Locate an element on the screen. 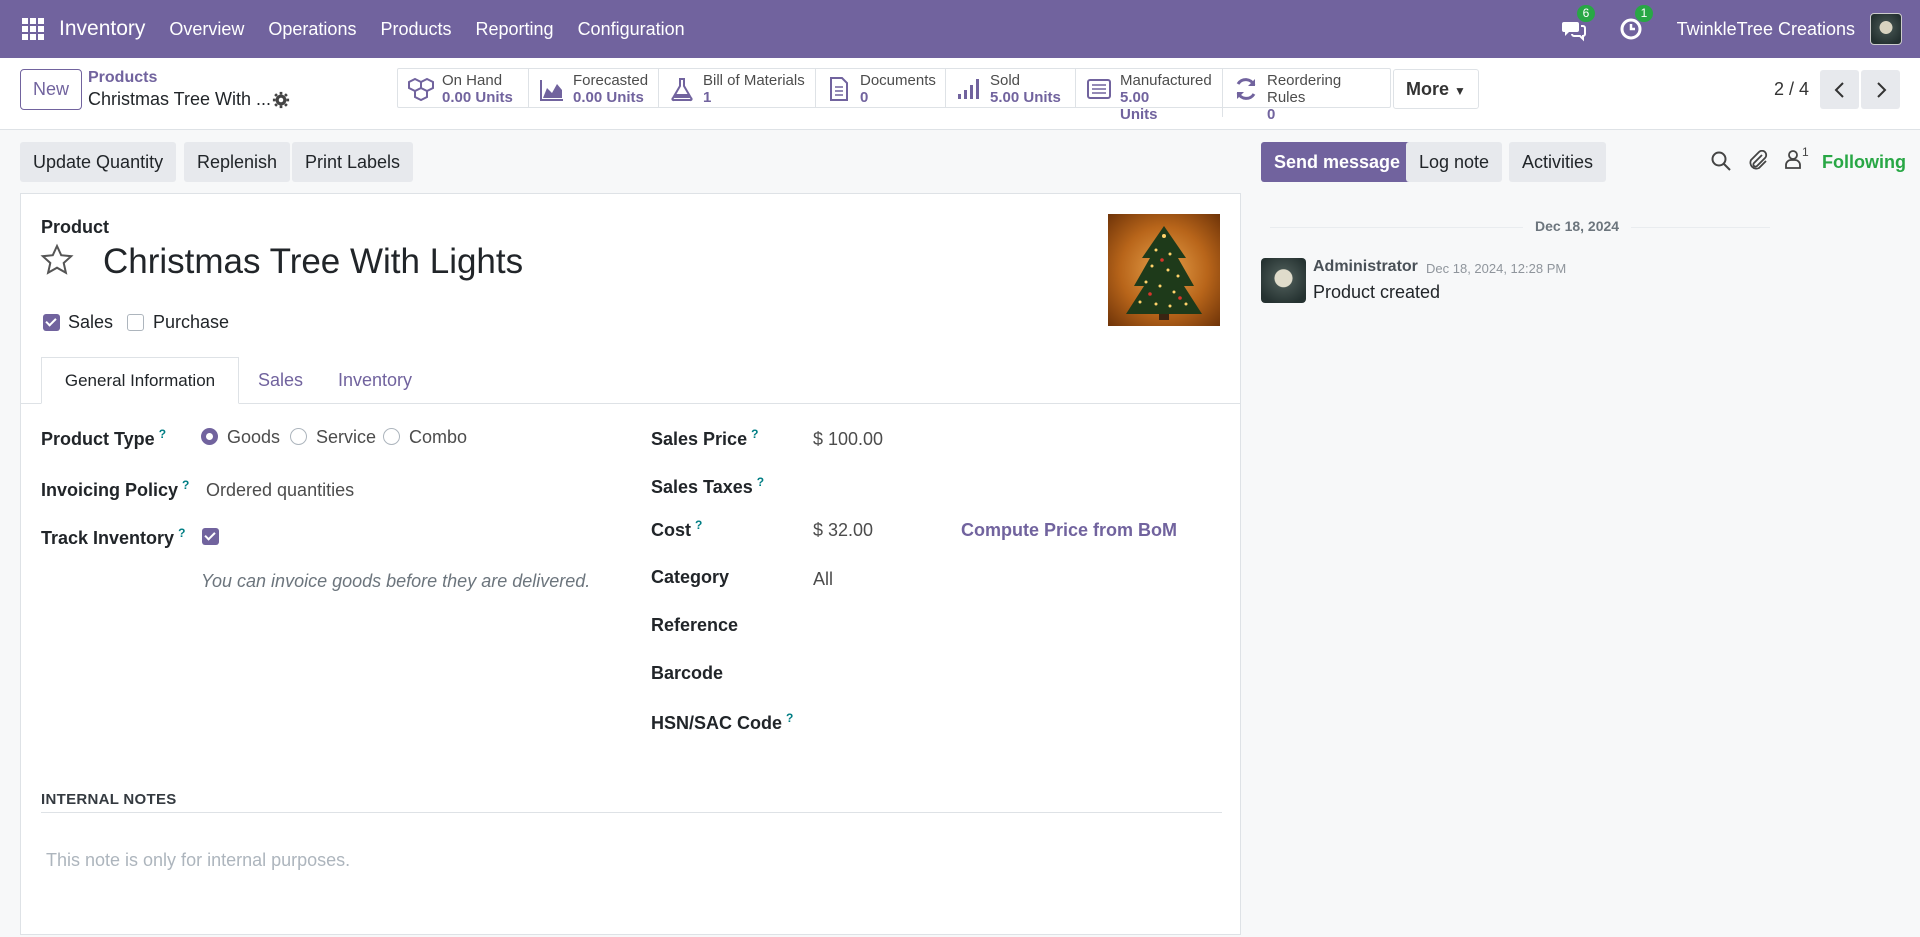 The width and height of the screenshot is (1920, 937). smart-button-on-hand: On Hand 0.00 Units is located at coordinates (463, 88).